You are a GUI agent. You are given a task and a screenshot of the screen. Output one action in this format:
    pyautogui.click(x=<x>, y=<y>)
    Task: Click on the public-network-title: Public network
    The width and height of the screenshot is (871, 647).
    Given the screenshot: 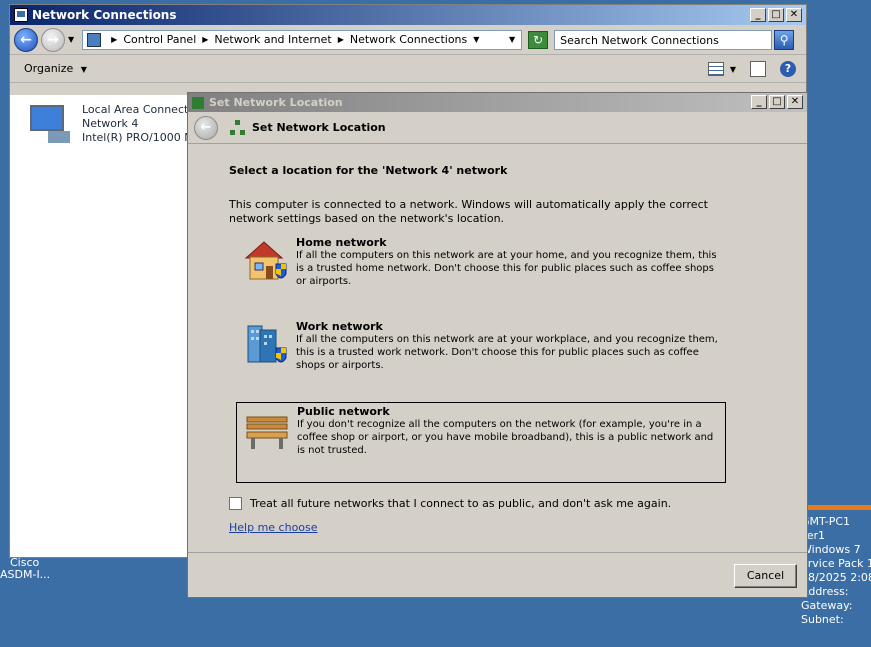 What is the action you would take?
    pyautogui.click(x=343, y=411)
    